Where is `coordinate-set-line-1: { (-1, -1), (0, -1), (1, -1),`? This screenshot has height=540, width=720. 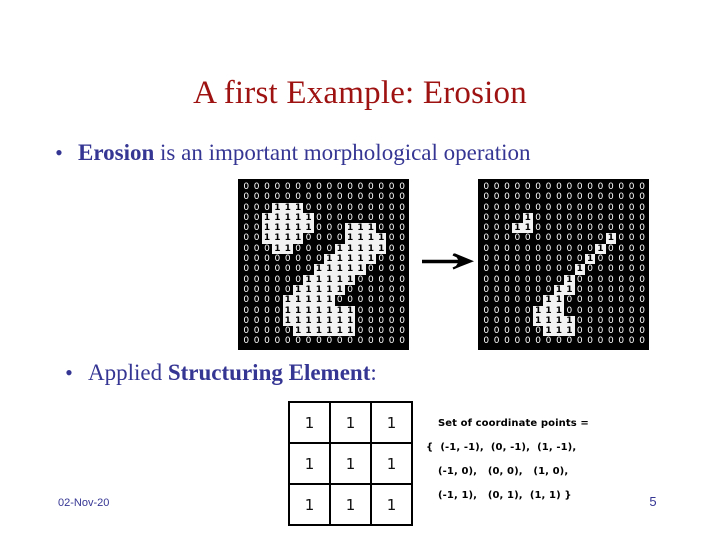
coordinate-set-line-1: { (-1, -1), (0, -1), (1, -1), is located at coordinates (501, 447).